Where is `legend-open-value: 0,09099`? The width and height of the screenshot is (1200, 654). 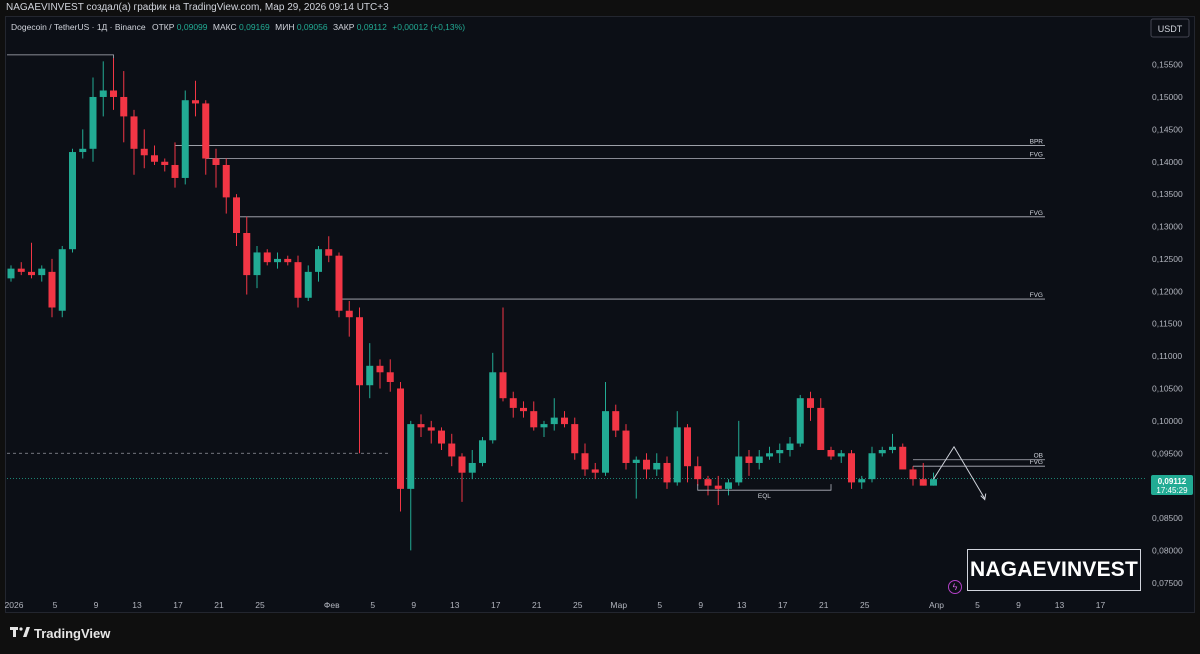
legend-open-value: 0,09099 is located at coordinates (192, 27).